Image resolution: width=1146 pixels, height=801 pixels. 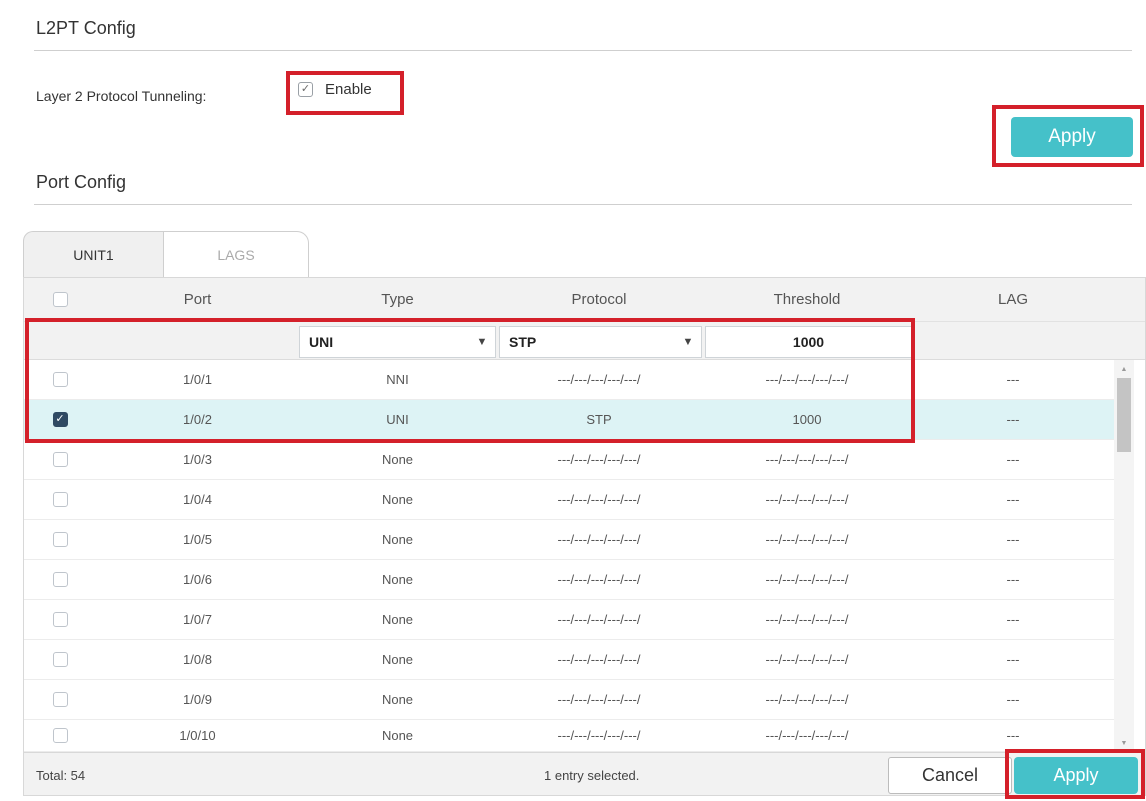 What do you see at coordinates (197, 539) in the screenshot?
I see `cell-port: 1/0/5` at bounding box center [197, 539].